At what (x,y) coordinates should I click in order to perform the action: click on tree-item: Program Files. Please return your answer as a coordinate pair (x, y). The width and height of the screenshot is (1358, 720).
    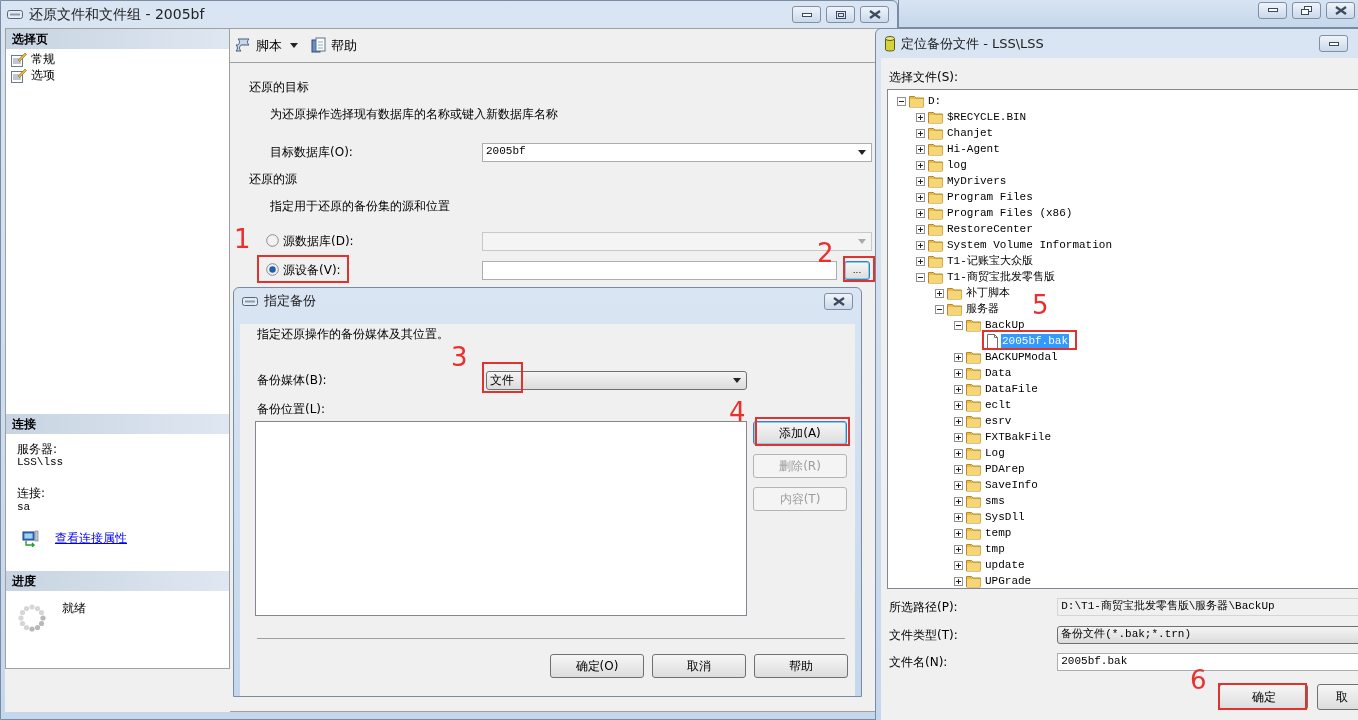
    Looking at the image, I should click on (990, 197).